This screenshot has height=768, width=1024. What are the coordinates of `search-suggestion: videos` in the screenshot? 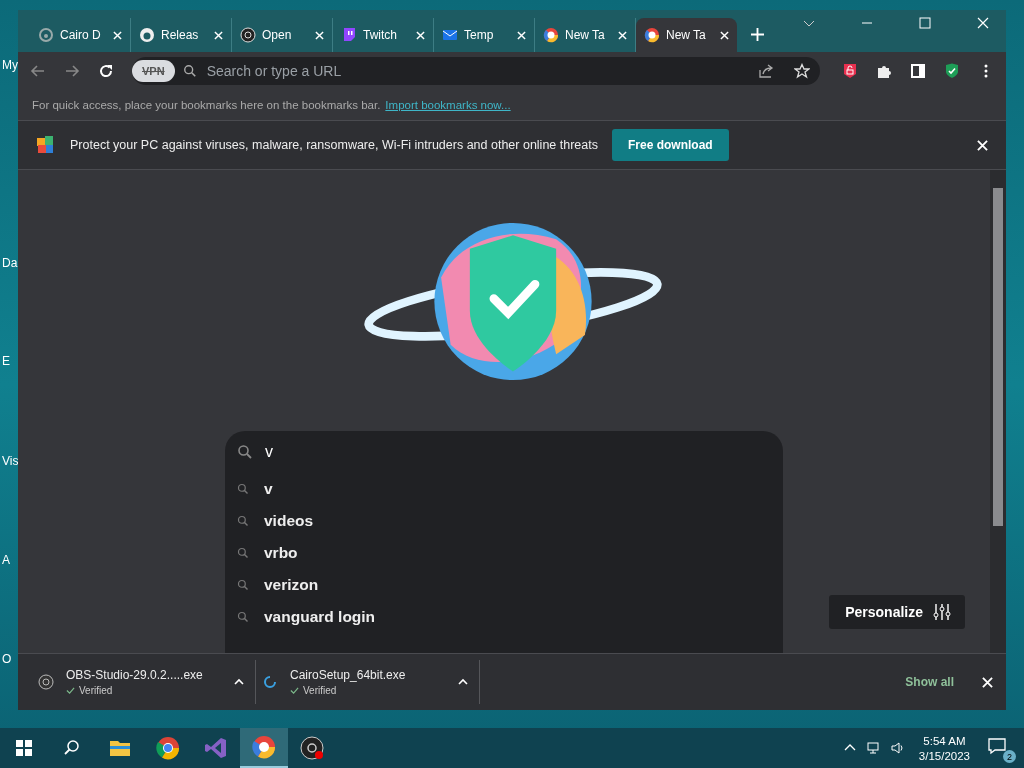 It's located at (504, 521).